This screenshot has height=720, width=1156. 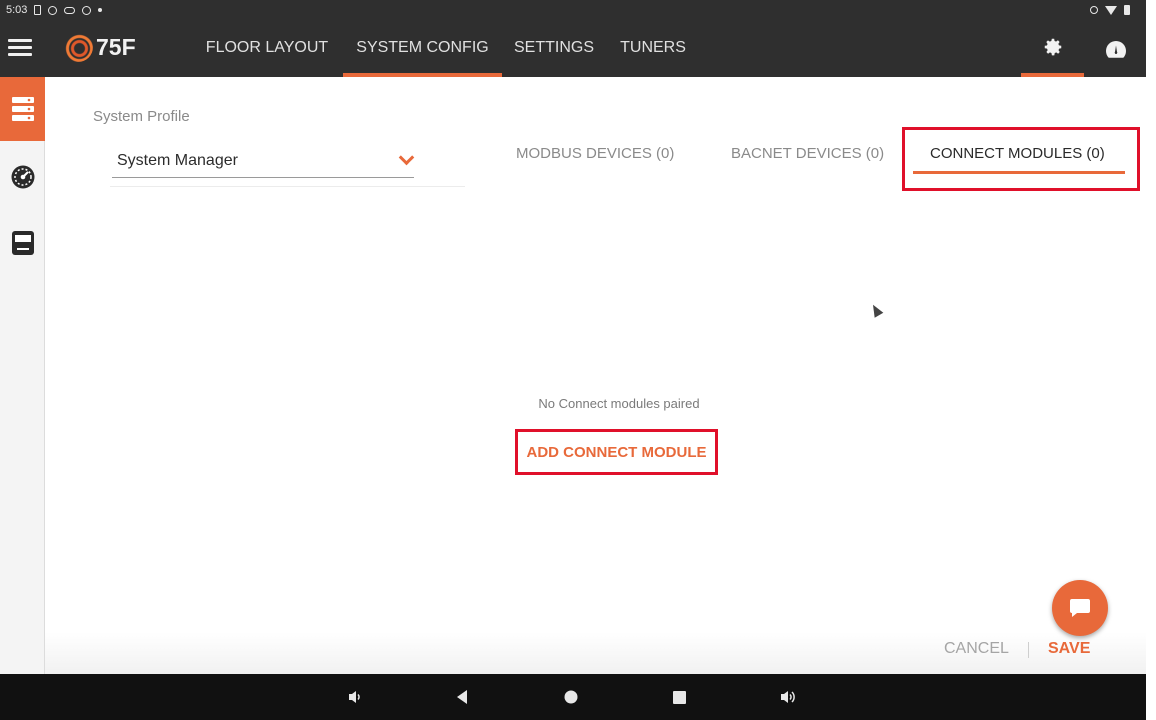 What do you see at coordinates (876, 310) in the screenshot?
I see `mouse-cursor-icon` at bounding box center [876, 310].